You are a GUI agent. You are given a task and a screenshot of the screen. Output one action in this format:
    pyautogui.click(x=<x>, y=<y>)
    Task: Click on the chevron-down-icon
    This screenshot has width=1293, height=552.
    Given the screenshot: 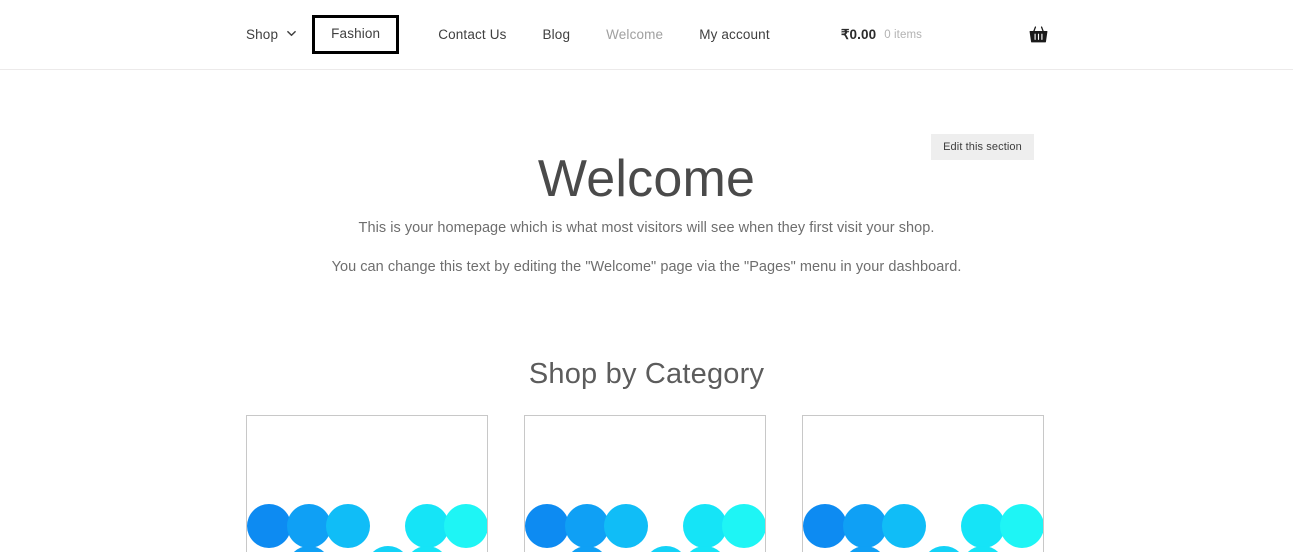 What is the action you would take?
    pyautogui.click(x=291, y=33)
    